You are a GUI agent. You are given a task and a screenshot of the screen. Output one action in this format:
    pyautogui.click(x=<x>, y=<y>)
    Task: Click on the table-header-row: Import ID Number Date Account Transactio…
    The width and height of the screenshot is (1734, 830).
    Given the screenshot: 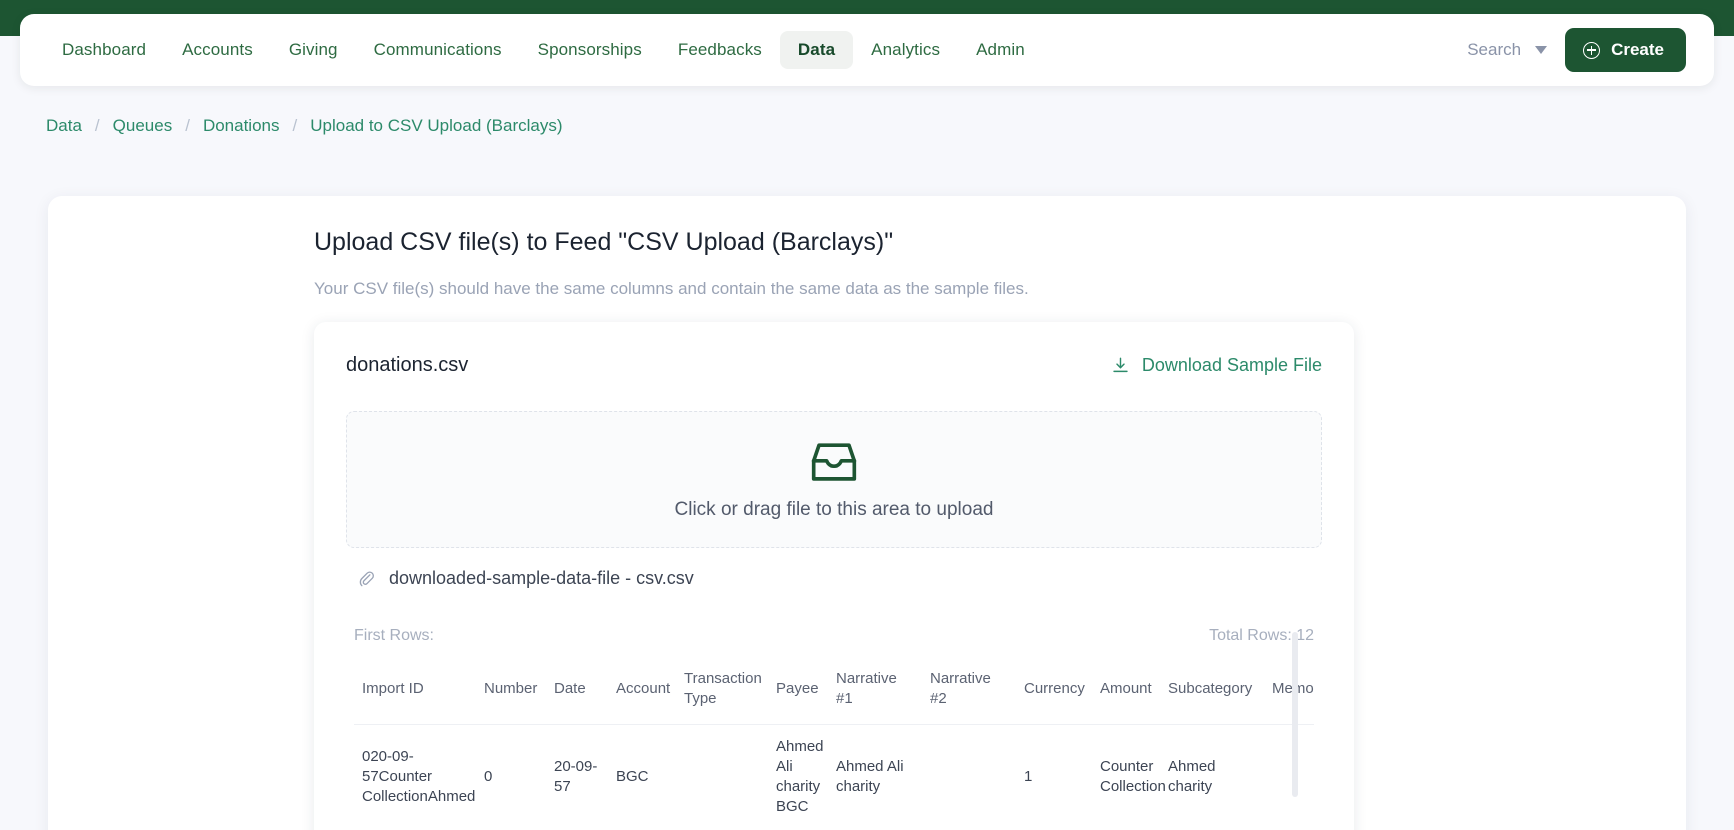 What is the action you would take?
    pyautogui.click(x=834, y=691)
    